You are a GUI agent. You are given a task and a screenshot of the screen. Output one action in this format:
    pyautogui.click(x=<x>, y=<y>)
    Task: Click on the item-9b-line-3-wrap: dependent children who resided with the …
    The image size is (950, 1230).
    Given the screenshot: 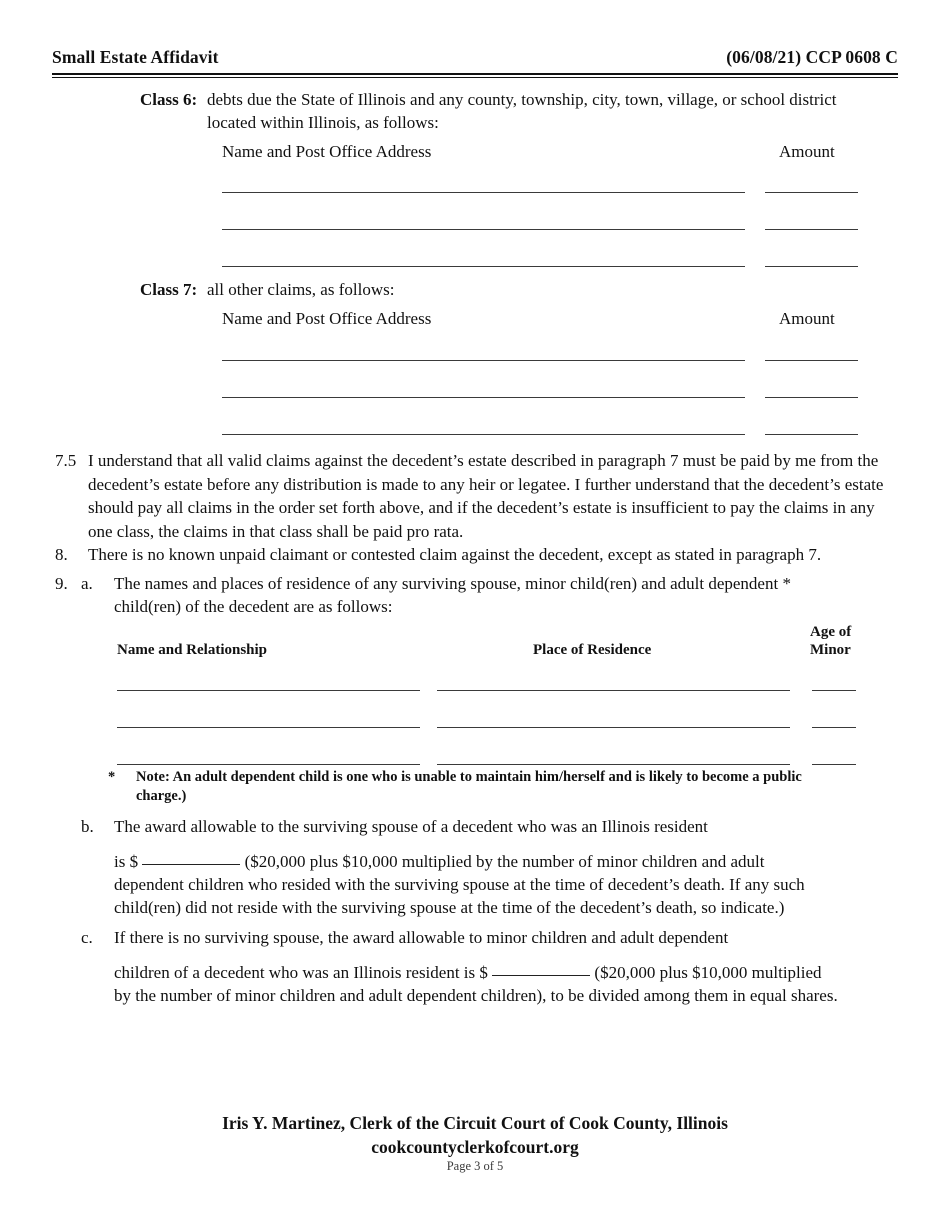 What is the action you would take?
    pyautogui.click(x=506, y=885)
    